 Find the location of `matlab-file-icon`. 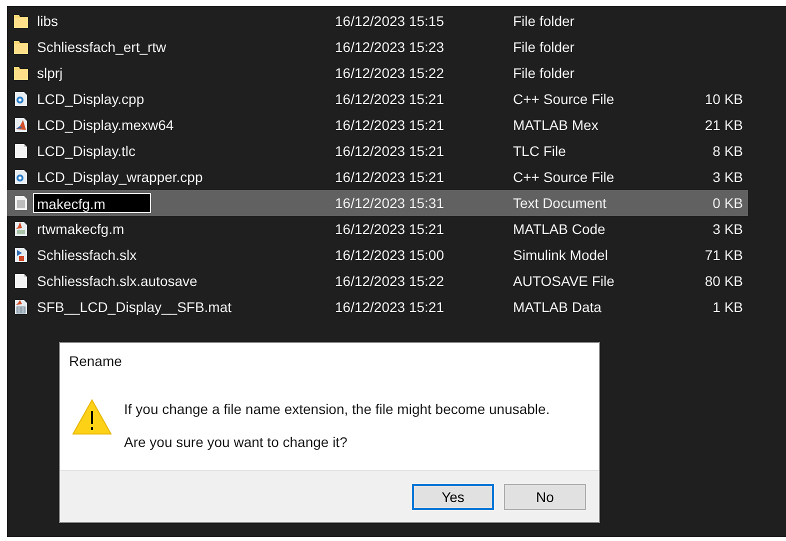

matlab-file-icon is located at coordinates (21, 125).